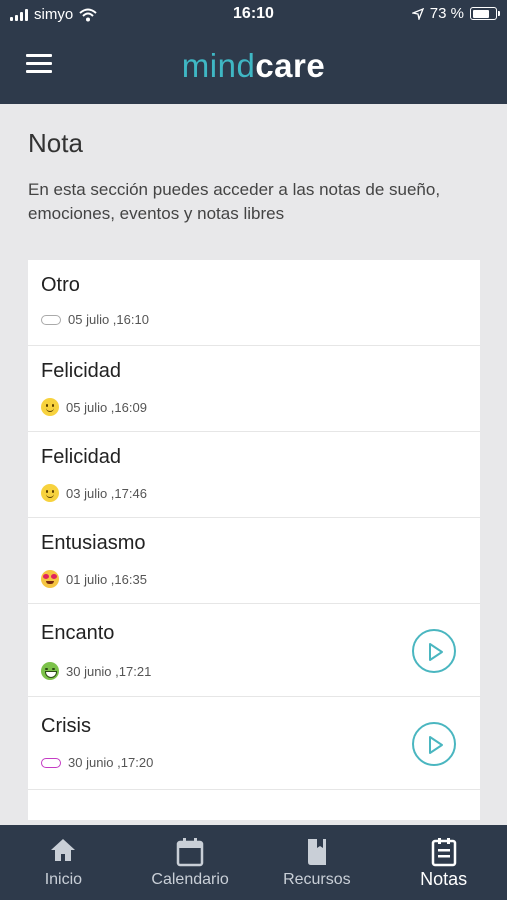 The height and width of the screenshot is (900, 507). Describe the element at coordinates (254, 475) in the screenshot. I see `note-item: Felicidad 03 julio ,17:46` at that location.